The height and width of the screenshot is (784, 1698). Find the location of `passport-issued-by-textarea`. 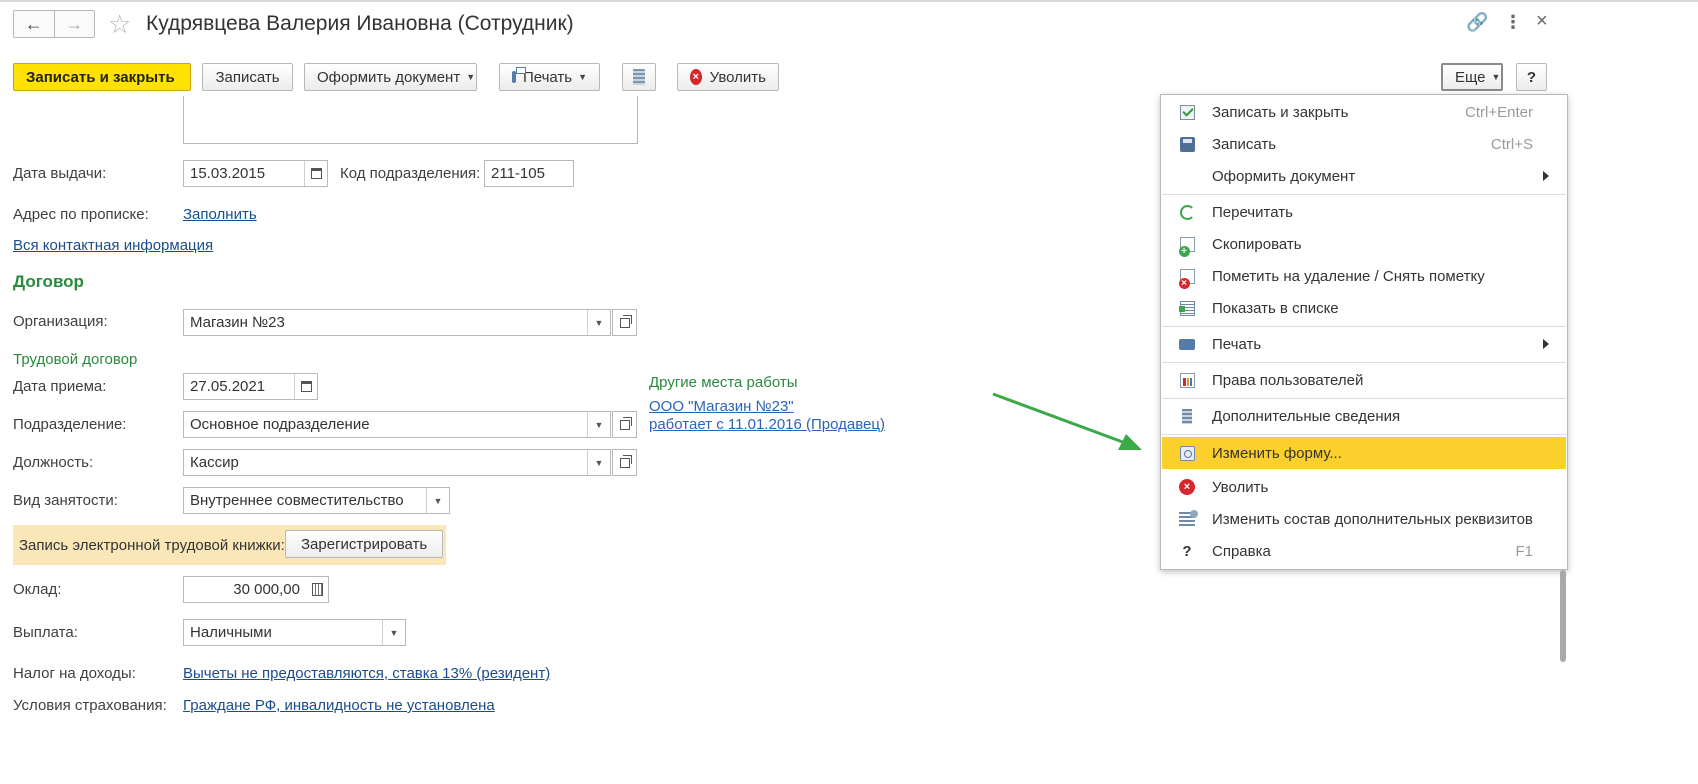

passport-issued-by-textarea is located at coordinates (410, 120).